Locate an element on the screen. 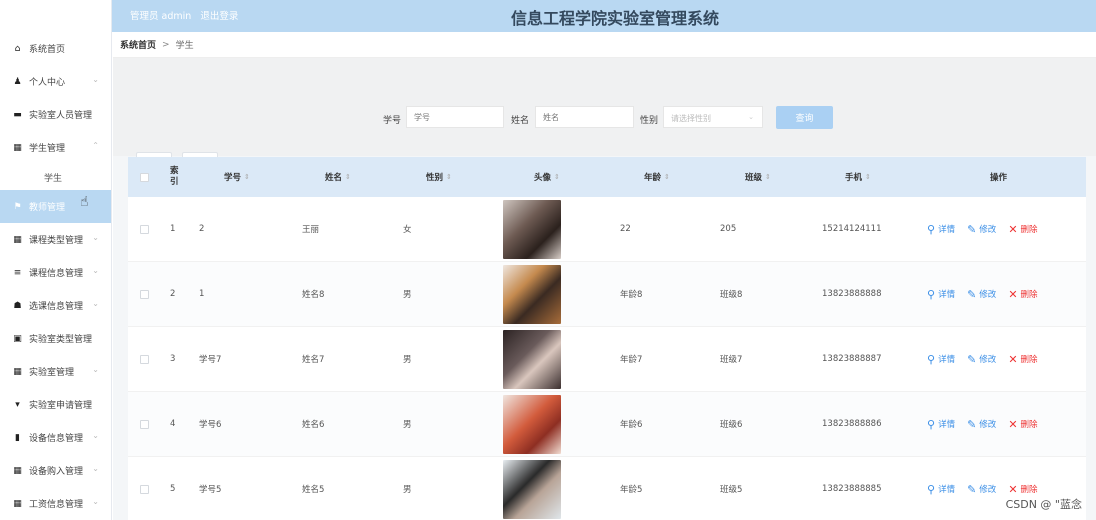  cell-student-id: 学号7 is located at coordinates (210, 360).